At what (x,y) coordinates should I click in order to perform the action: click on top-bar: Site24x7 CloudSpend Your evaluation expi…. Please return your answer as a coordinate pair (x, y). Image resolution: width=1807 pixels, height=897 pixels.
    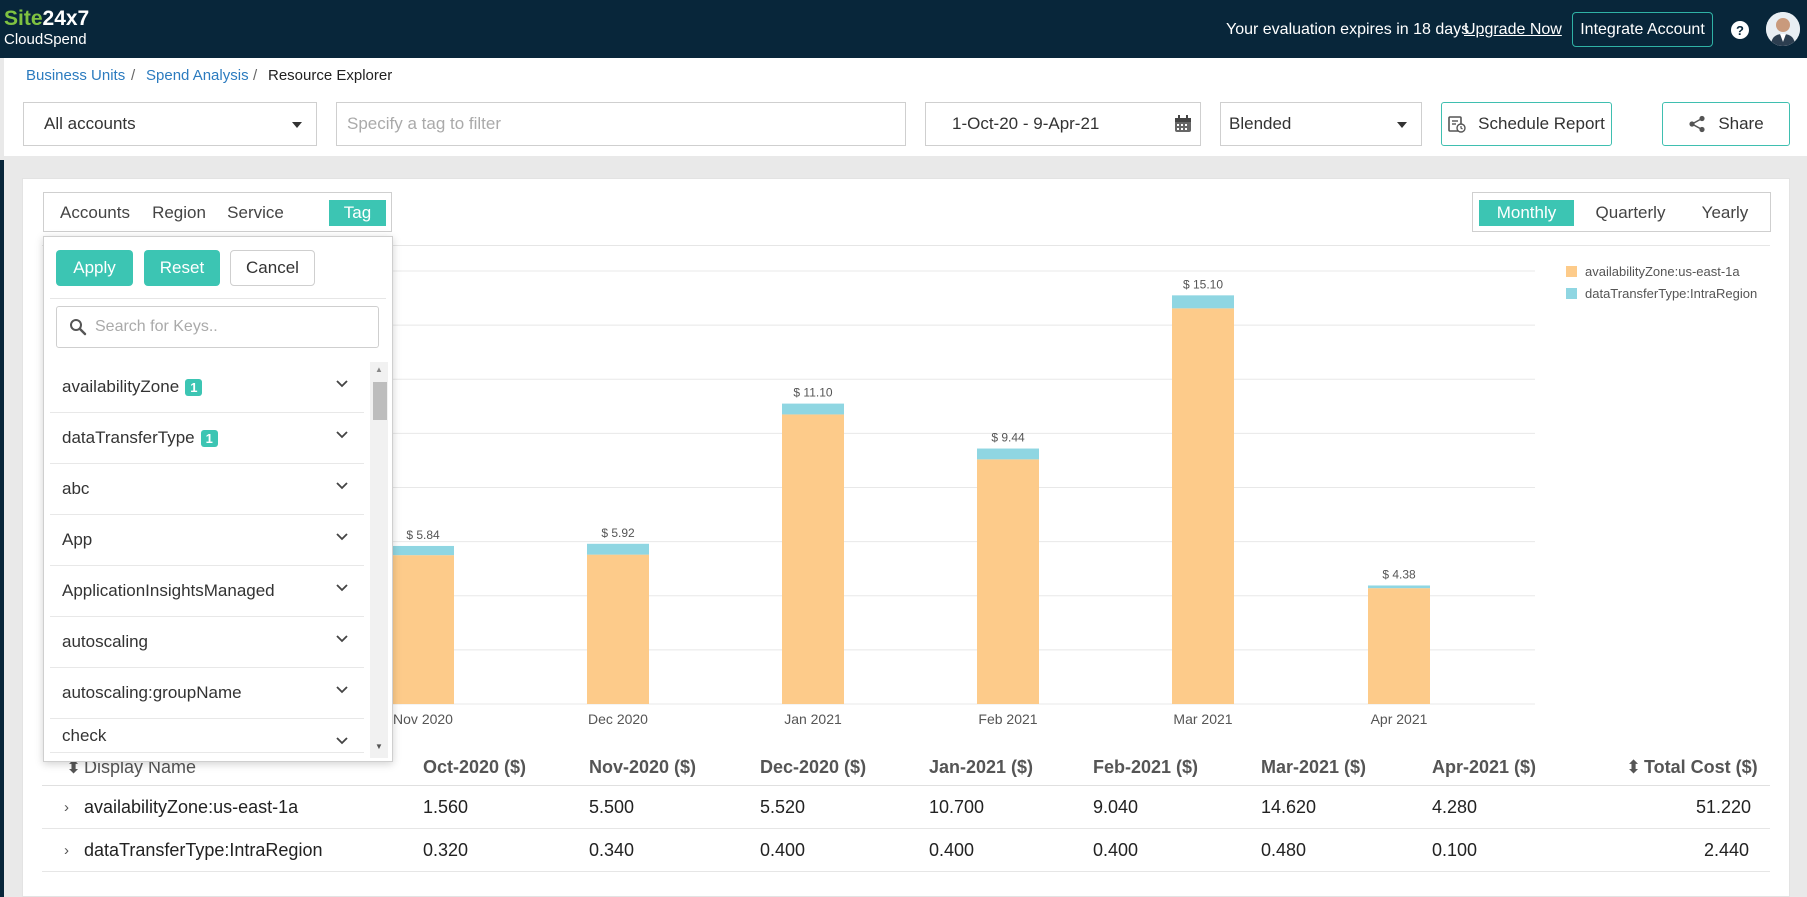
    Looking at the image, I should click on (903, 29).